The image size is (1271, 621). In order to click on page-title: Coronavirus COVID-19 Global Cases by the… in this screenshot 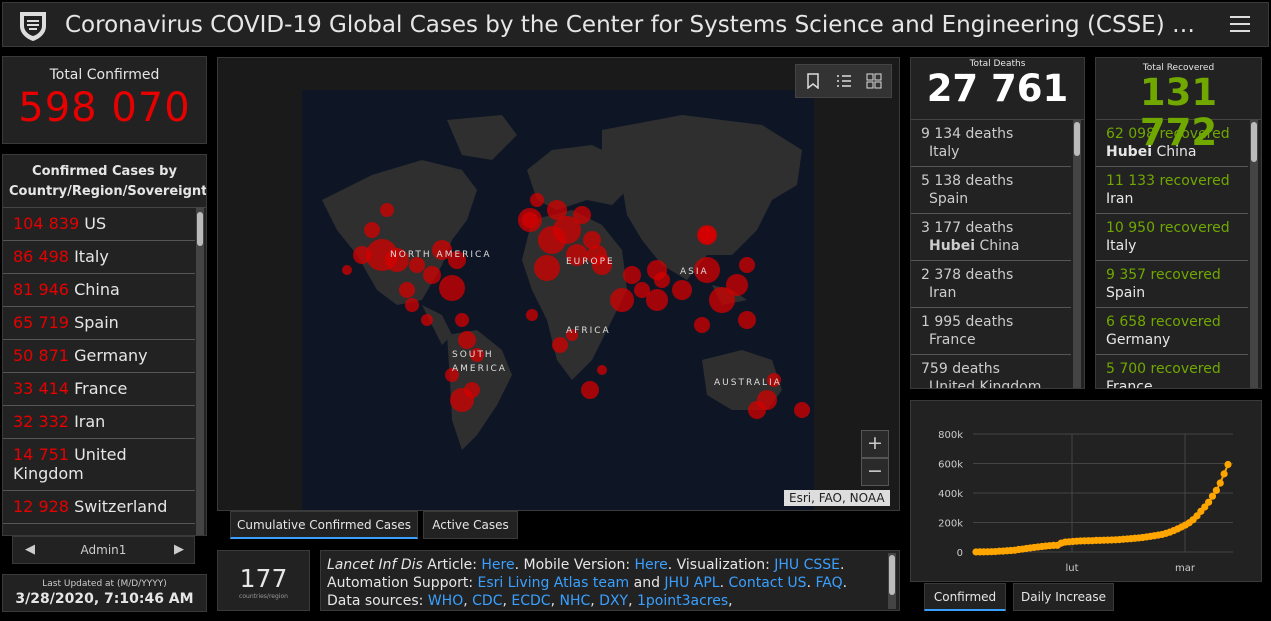, I will do `click(635, 25)`.